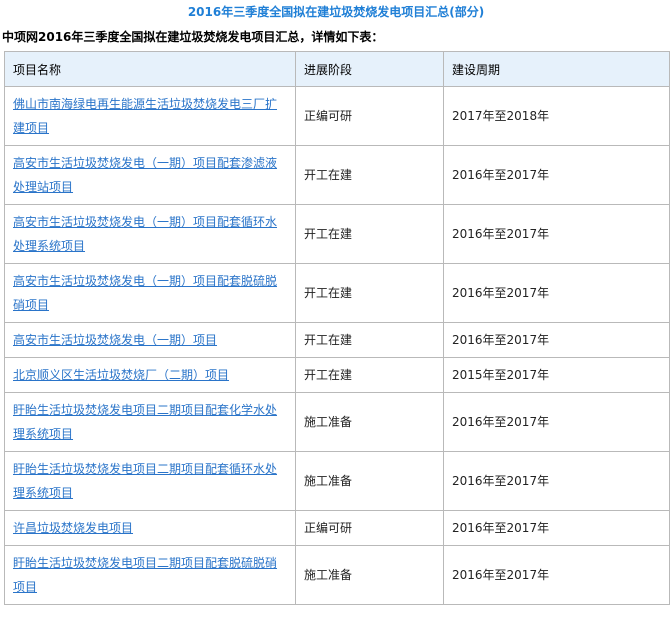  I want to click on project-name-link: 盱眙生活垃圾焚烧发电项目二期项目配套脱硫脱硝项目, so click(150, 575).